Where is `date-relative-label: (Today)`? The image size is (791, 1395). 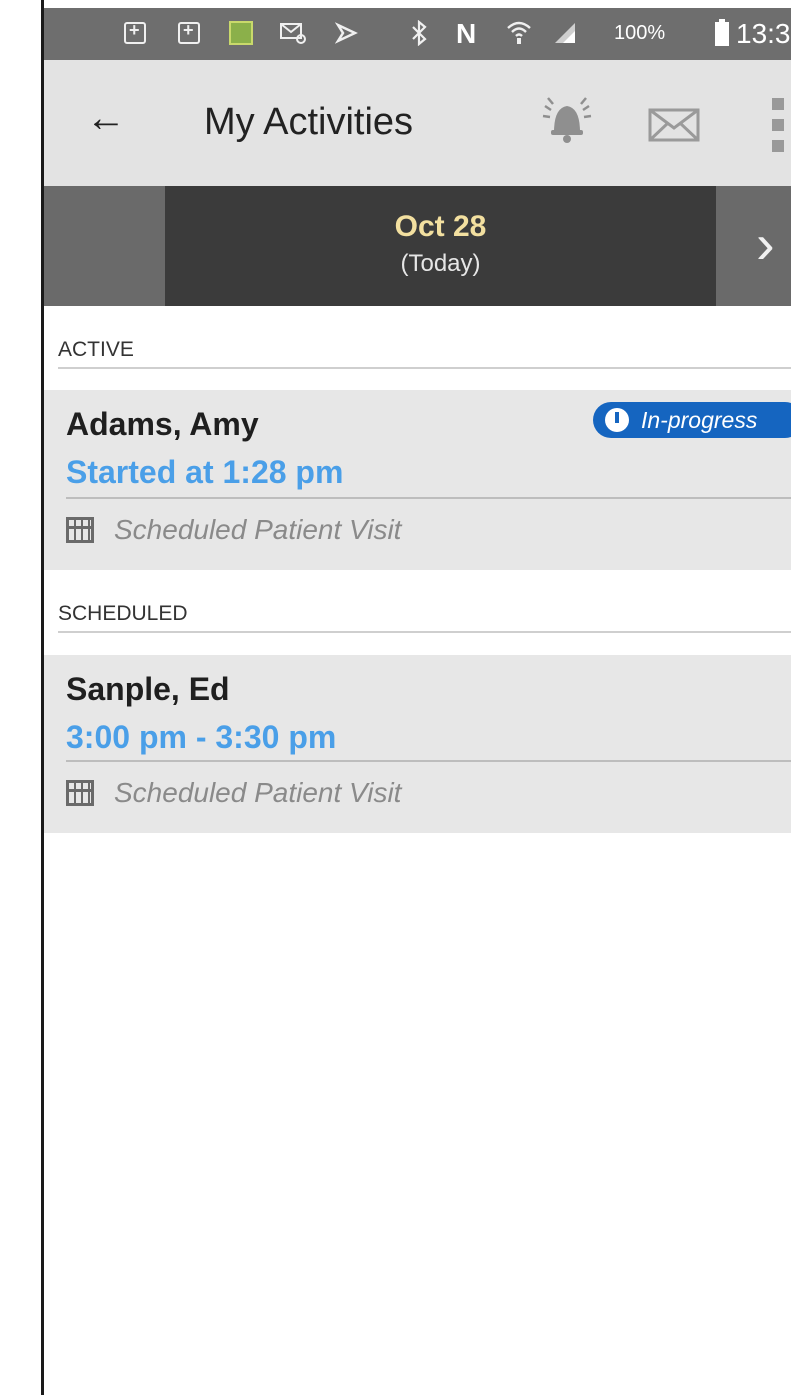
date-relative-label: (Today) is located at coordinates (440, 263).